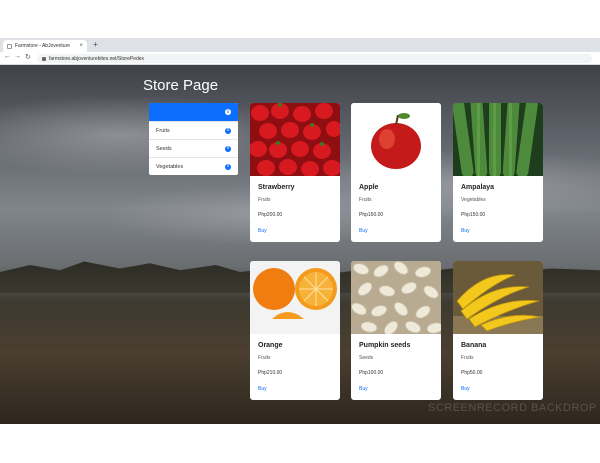 Image resolution: width=600 pixels, height=463 pixels. Describe the element at coordinates (371, 373) in the screenshot. I see `product-price: Php100.00` at that location.